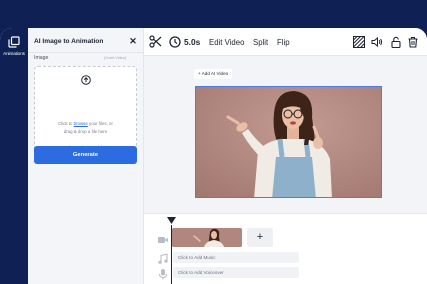  Describe the element at coordinates (171, 221) in the screenshot. I see `playhead-marker` at that location.